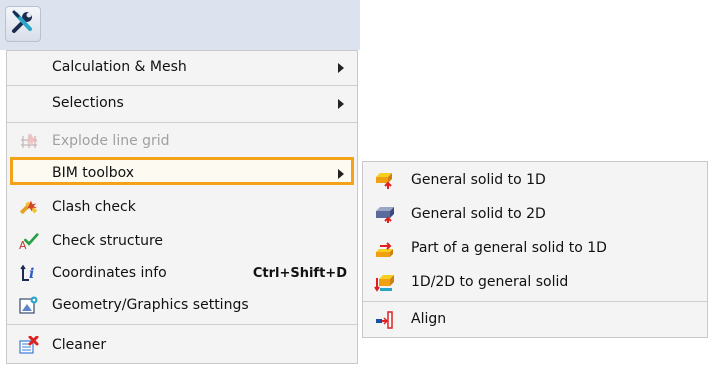  I want to click on submenu-item-1d2d-to-general-solid: 1D/2D to general solid, so click(535, 283).